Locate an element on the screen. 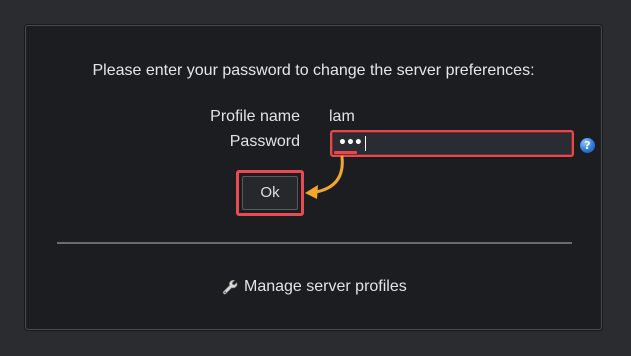 This screenshot has height=356, width=631. ok-button: Ok is located at coordinates (270, 193).